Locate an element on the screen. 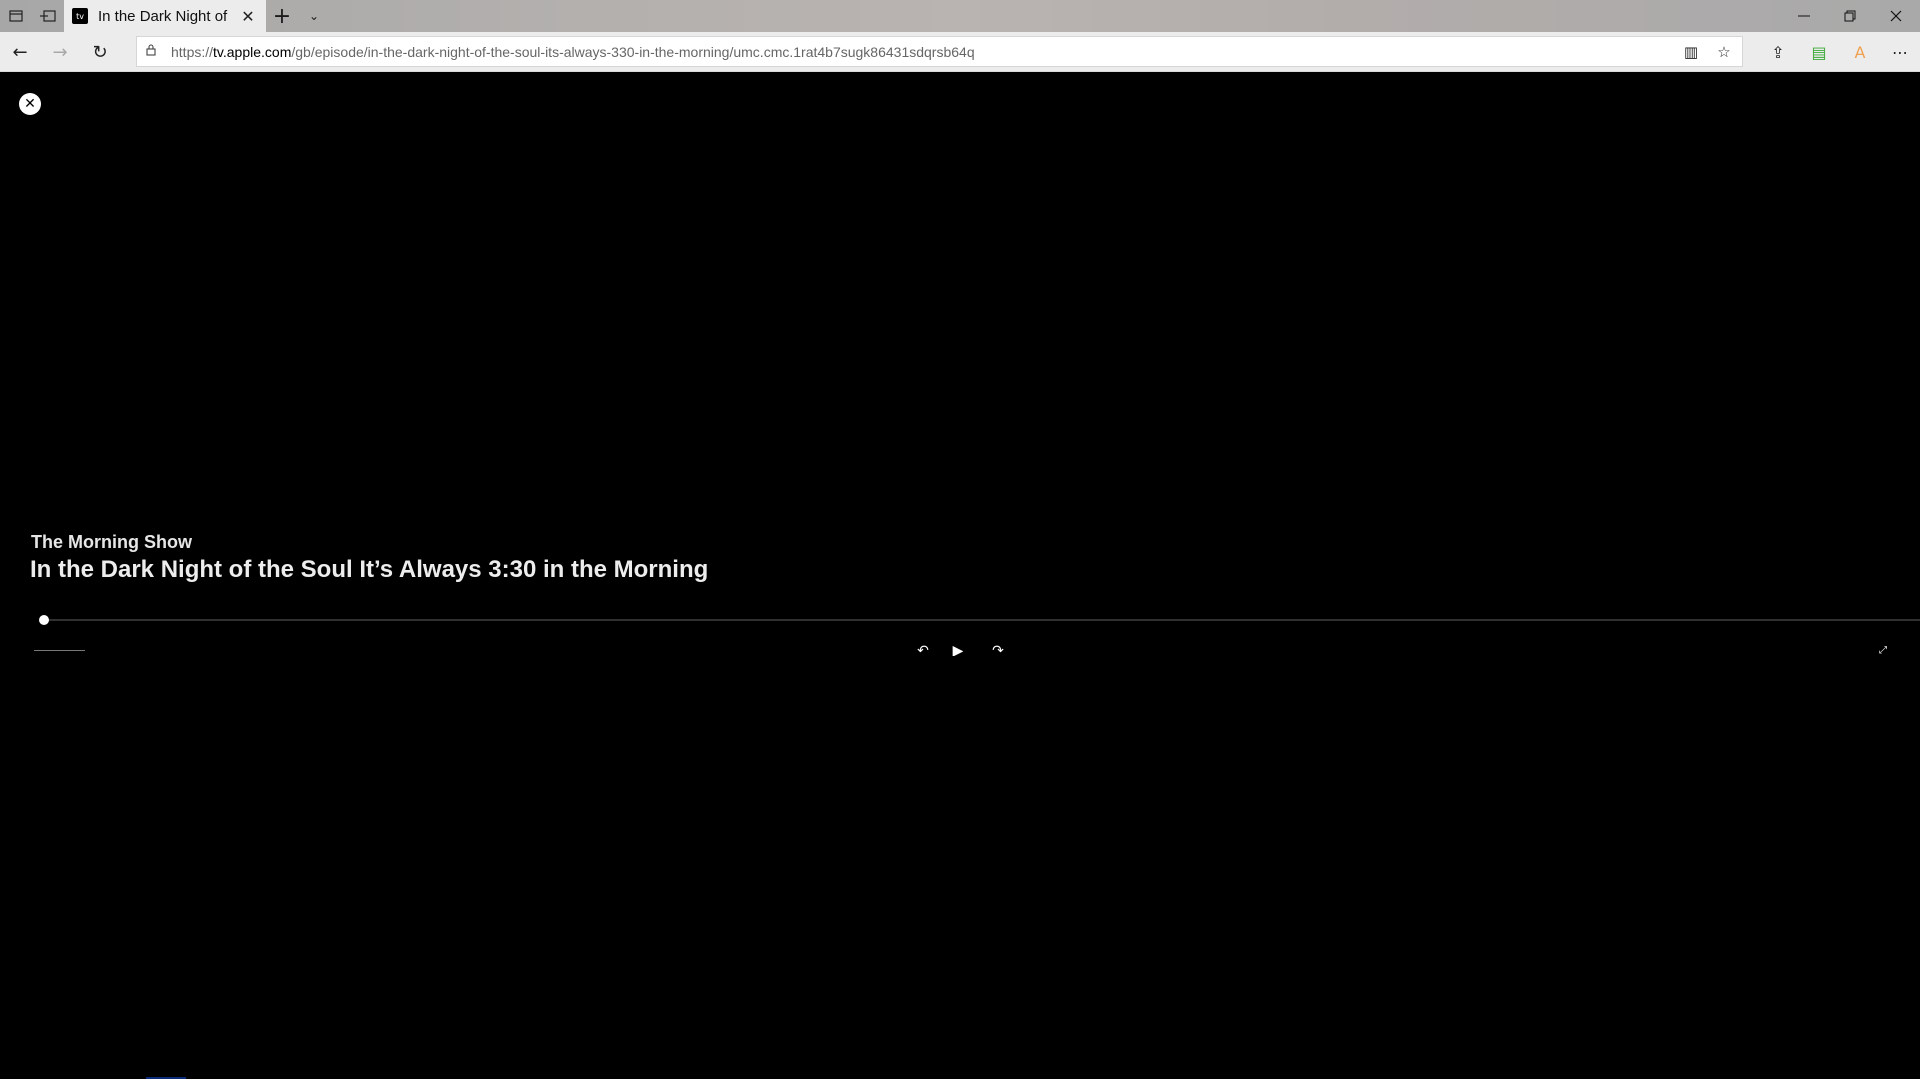 Image resolution: width=1920 pixels, height=1079 pixels. extension-glyph: ▤ is located at coordinates (1819, 52).